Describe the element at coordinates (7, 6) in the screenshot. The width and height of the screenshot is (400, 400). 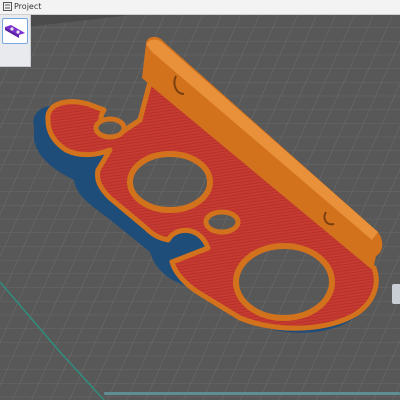
I see `project-icon` at that location.